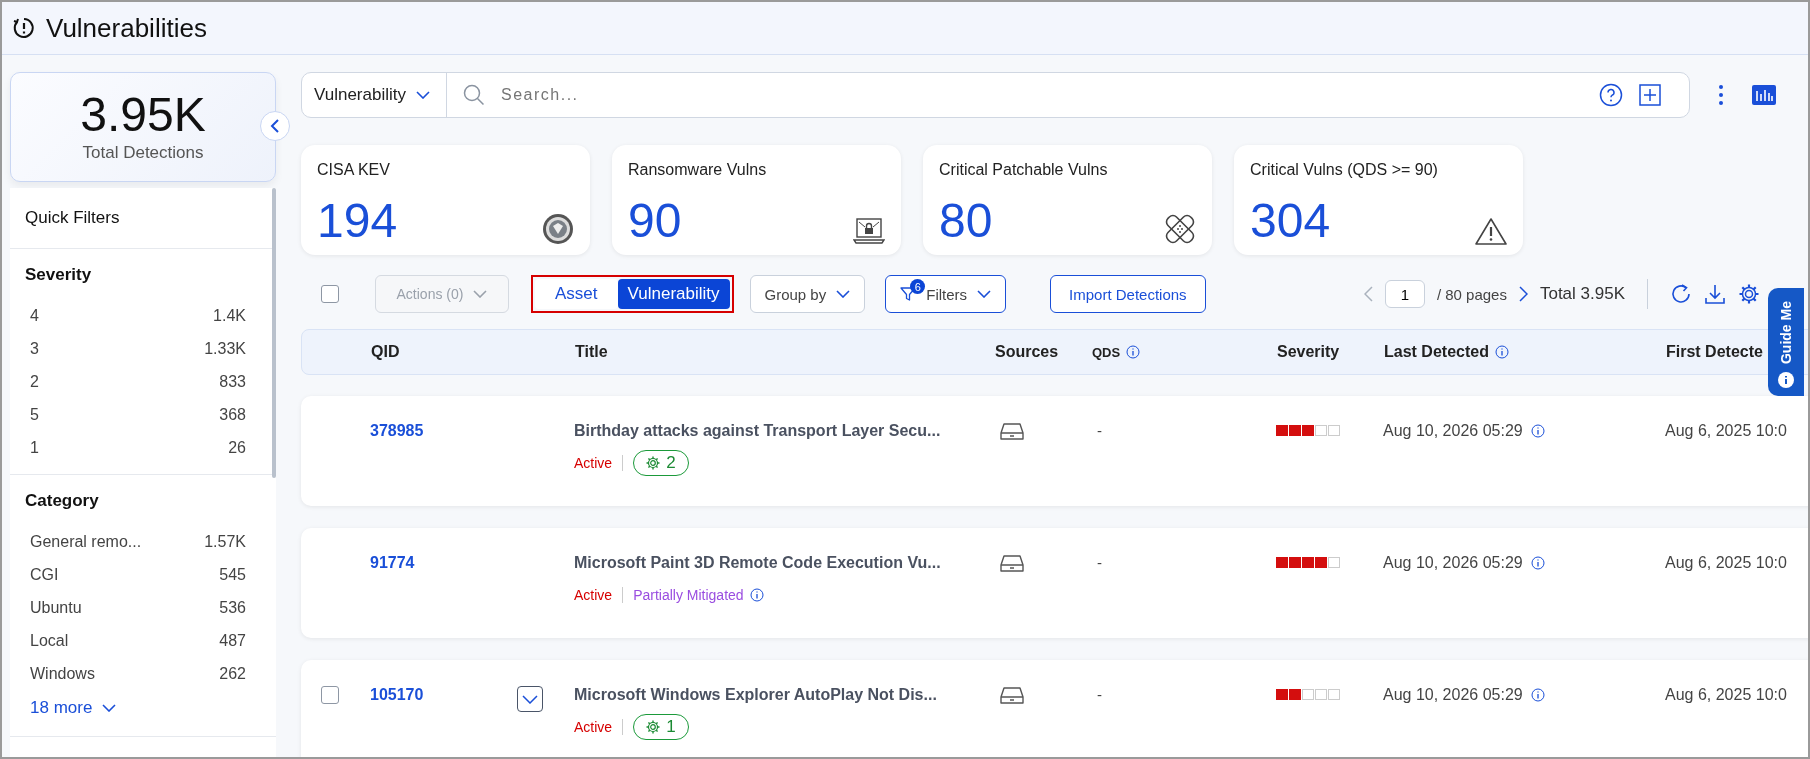 The height and width of the screenshot is (759, 1810). Describe the element at coordinates (1344, 170) in the screenshot. I see `kpi-title: Critical Vulns (QDS >= 90)` at that location.